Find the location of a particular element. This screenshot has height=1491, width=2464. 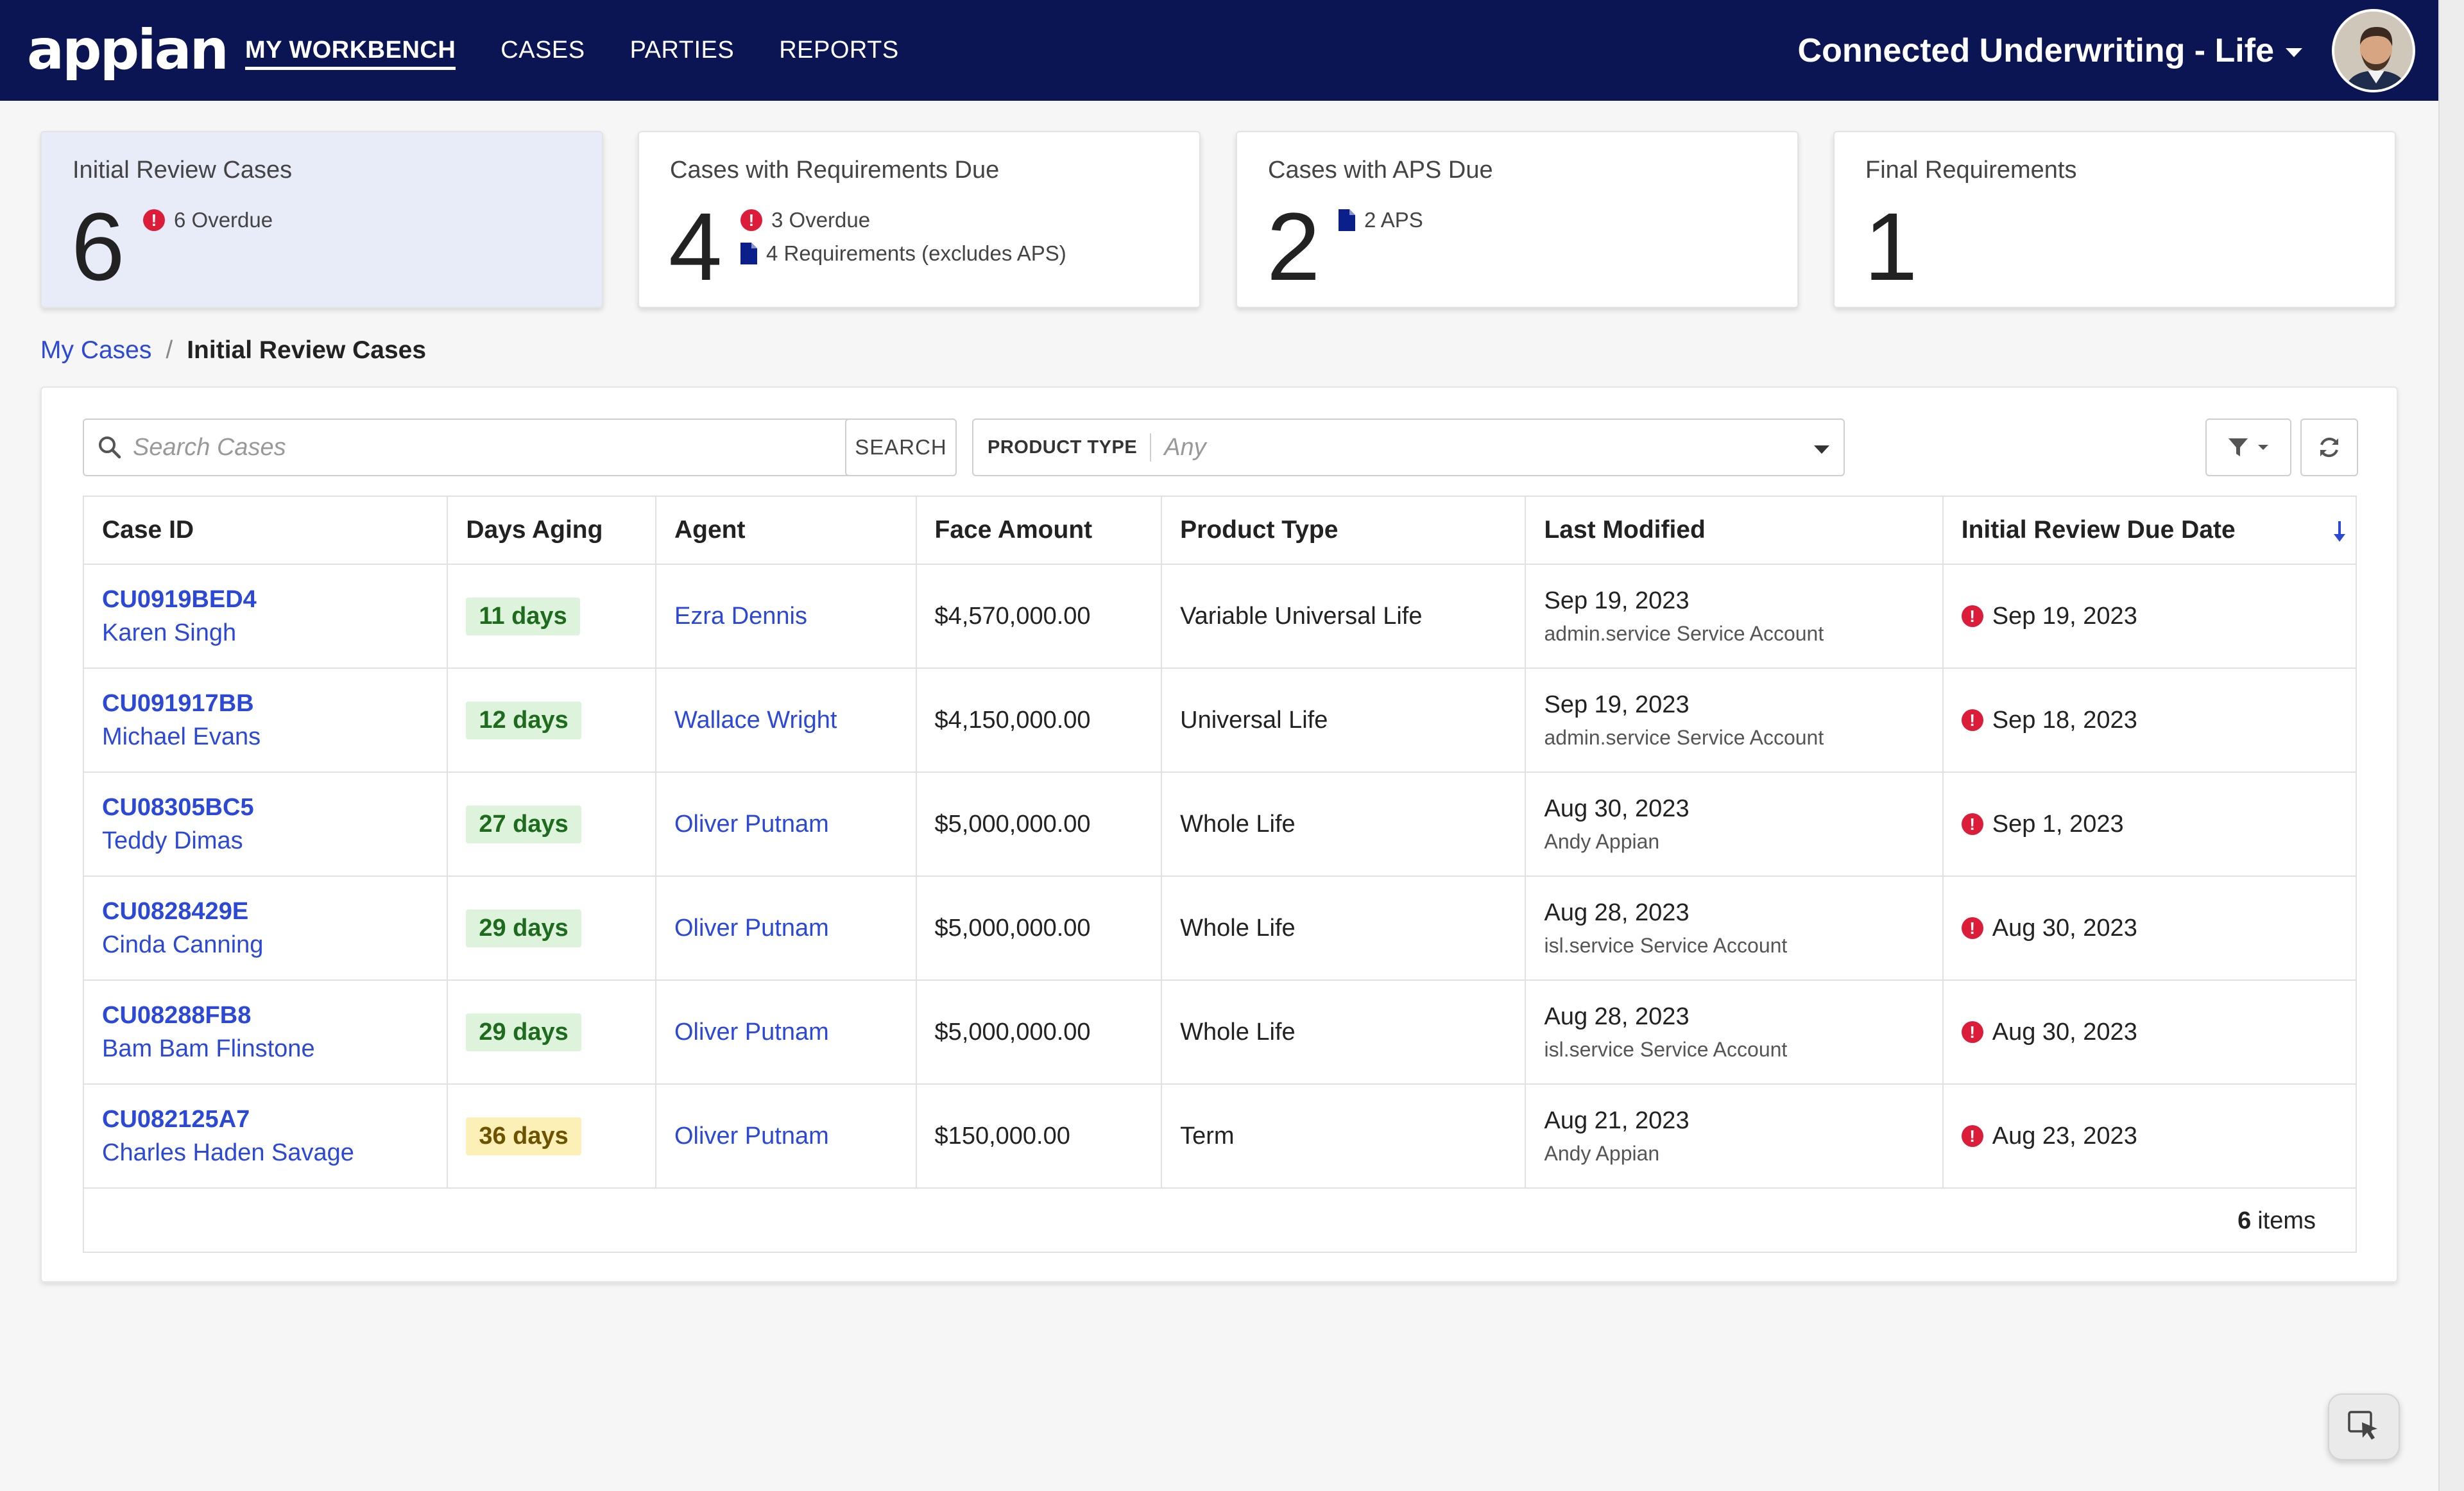

app-switcher: Connected Underwriting - Life is located at coordinates (2050, 50).